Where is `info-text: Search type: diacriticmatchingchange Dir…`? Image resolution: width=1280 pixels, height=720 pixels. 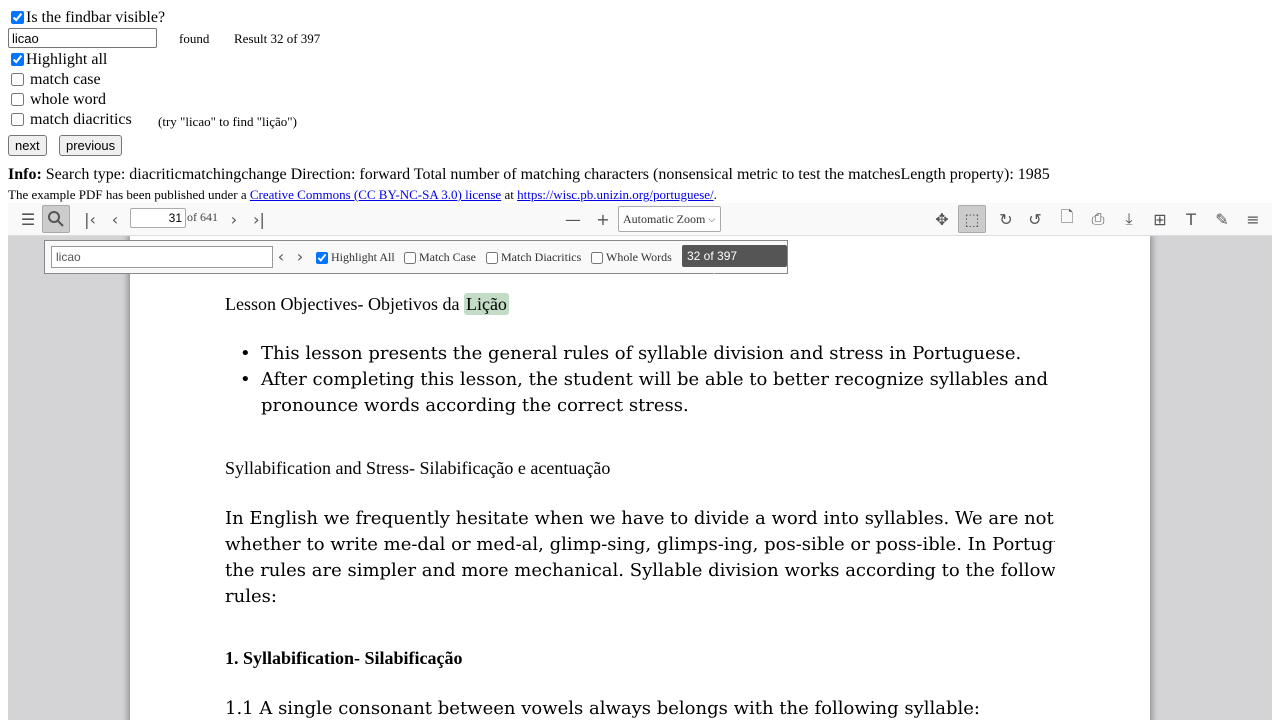
info-text: Search type: diacriticmatchingchange Dir… is located at coordinates (545, 174).